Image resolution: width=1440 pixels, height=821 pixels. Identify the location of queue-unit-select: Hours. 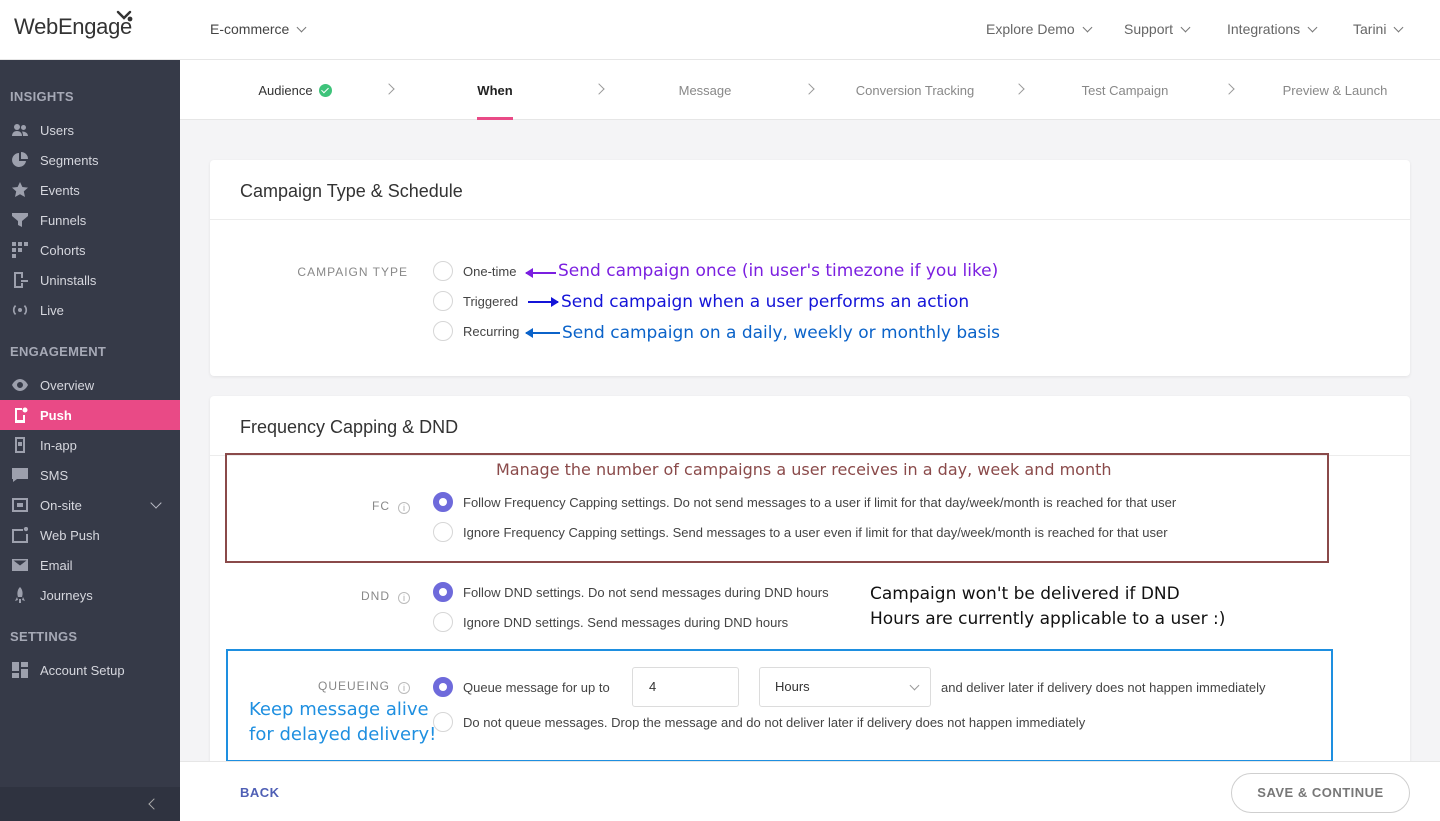
(845, 687).